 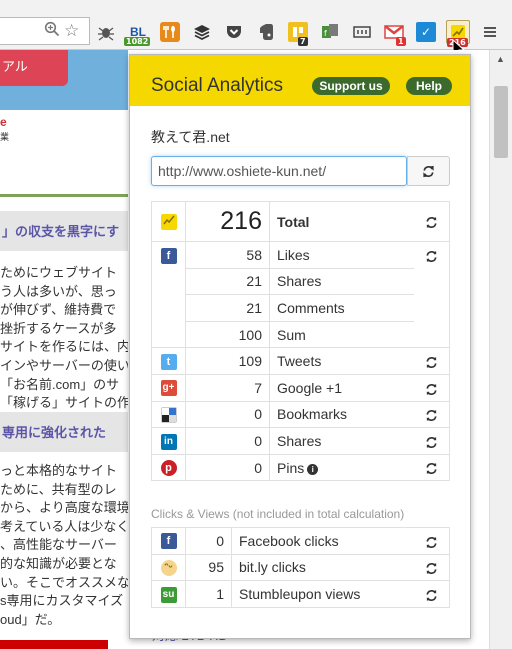 What do you see at coordinates (227, 467) in the screenshot?
I see `pins-value: 0` at bounding box center [227, 467].